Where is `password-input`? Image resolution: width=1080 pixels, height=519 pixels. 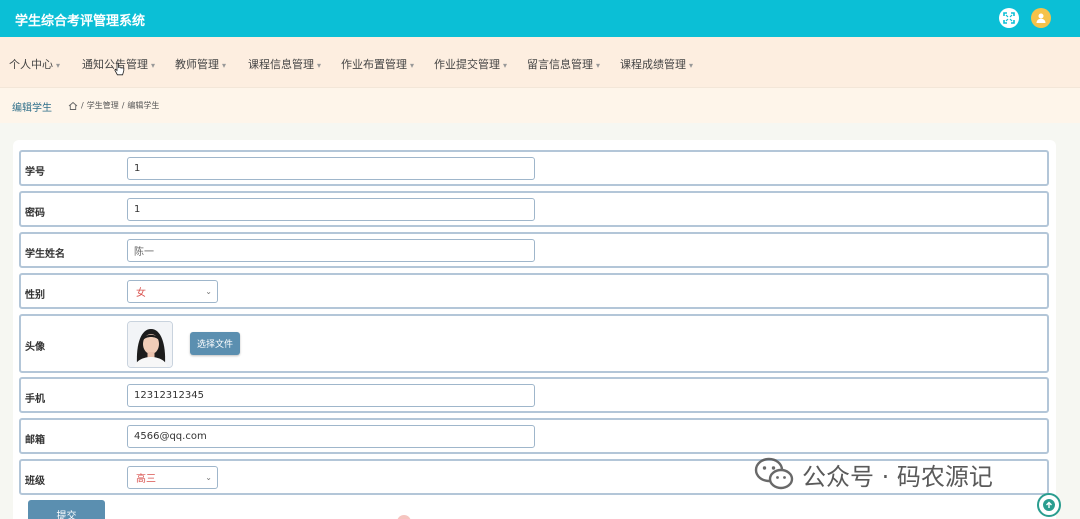
password-input is located at coordinates (331, 209).